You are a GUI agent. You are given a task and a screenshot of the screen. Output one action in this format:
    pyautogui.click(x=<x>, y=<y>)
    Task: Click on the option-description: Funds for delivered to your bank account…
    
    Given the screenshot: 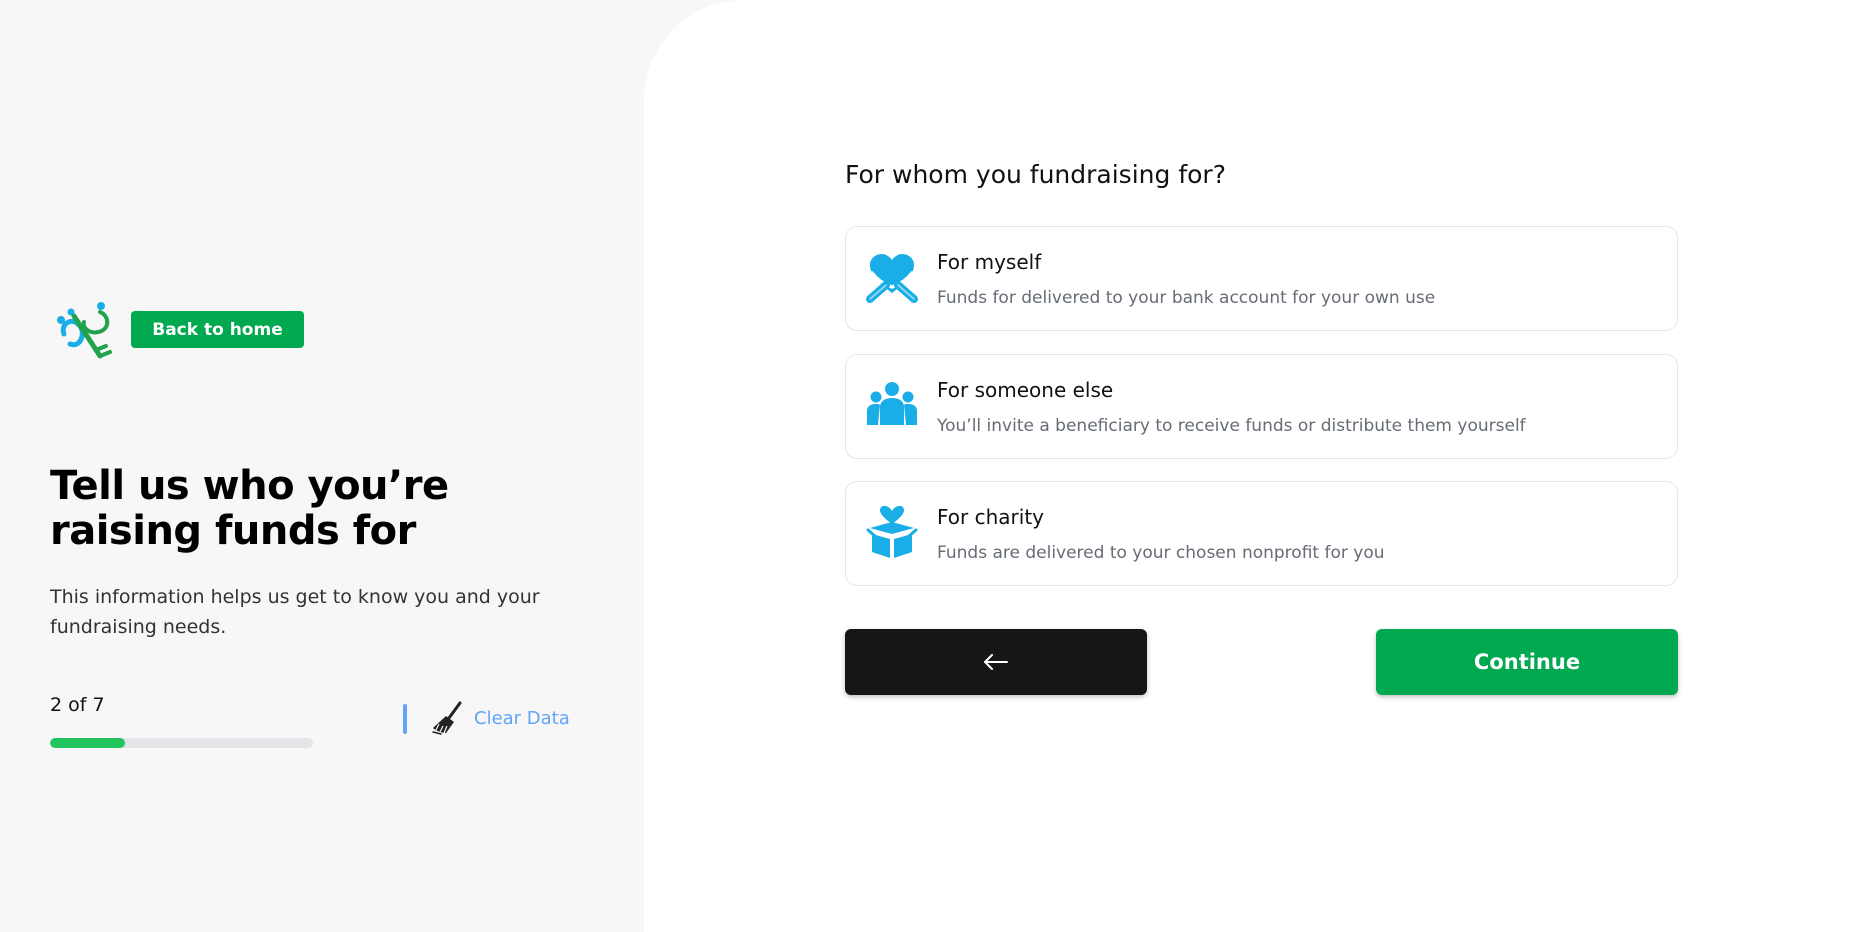 What is the action you would take?
    pyautogui.click(x=1186, y=298)
    